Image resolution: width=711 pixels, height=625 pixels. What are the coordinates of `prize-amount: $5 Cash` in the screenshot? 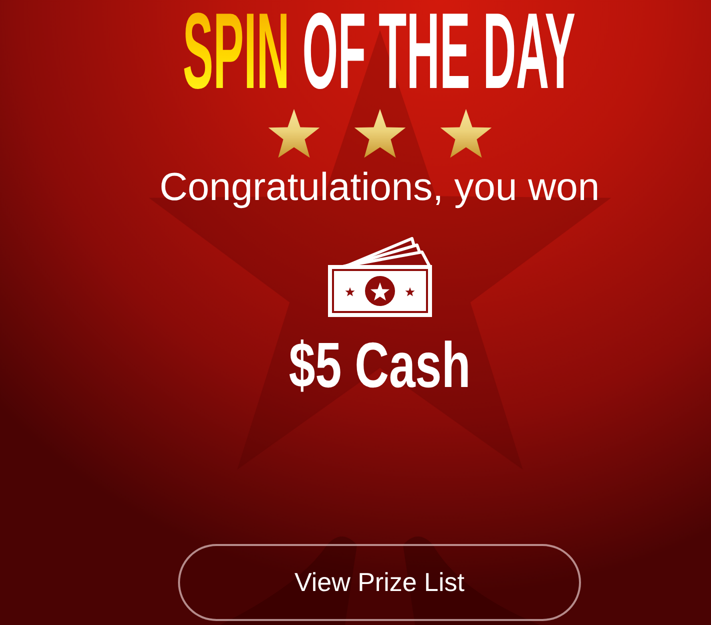 It's located at (379, 364).